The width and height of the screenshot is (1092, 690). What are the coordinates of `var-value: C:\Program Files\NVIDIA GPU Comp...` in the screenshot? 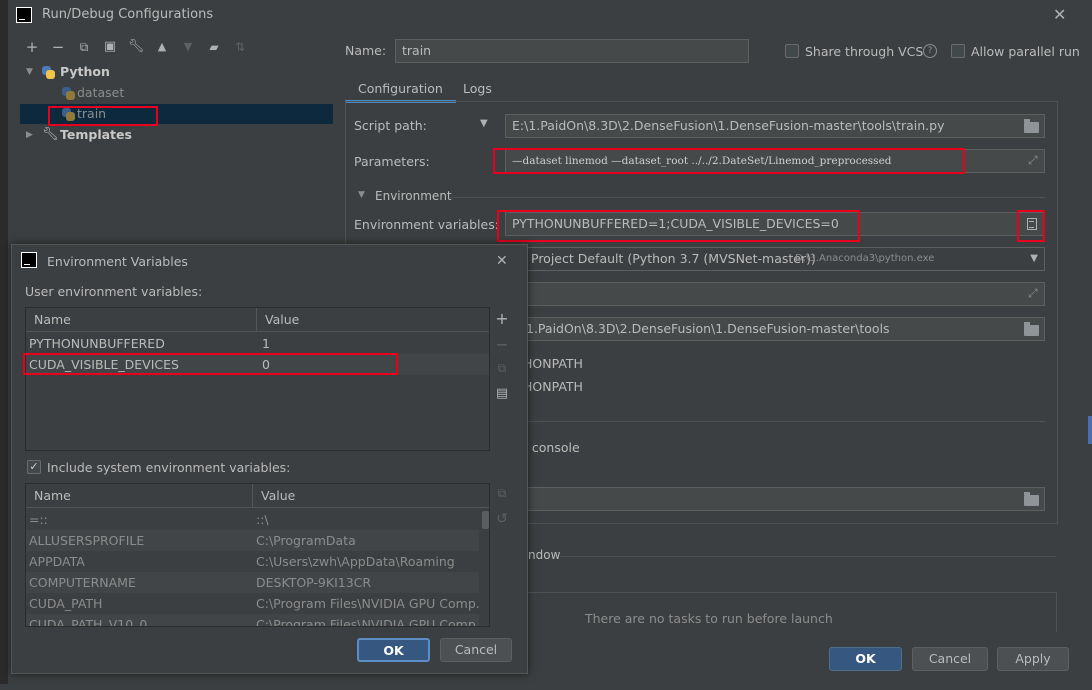 It's located at (367, 603).